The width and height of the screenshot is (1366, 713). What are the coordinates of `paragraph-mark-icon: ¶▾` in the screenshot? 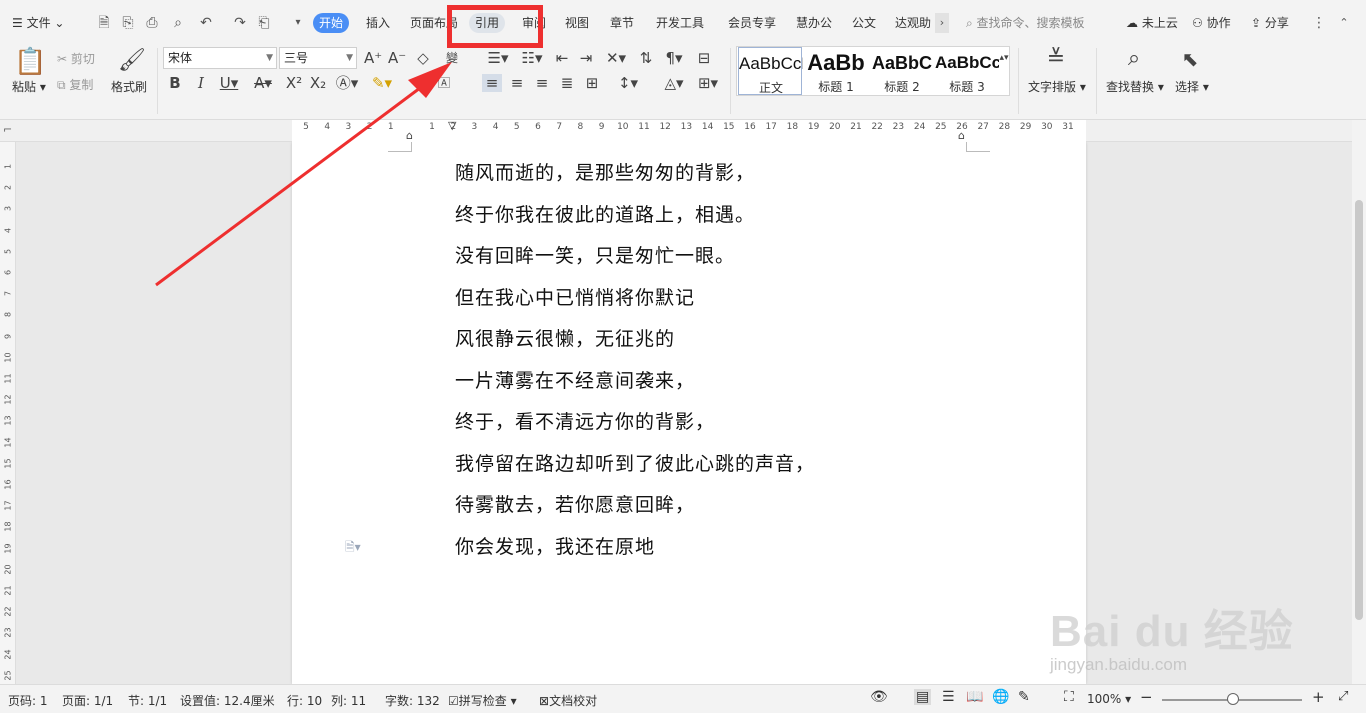 It's located at (674, 58).